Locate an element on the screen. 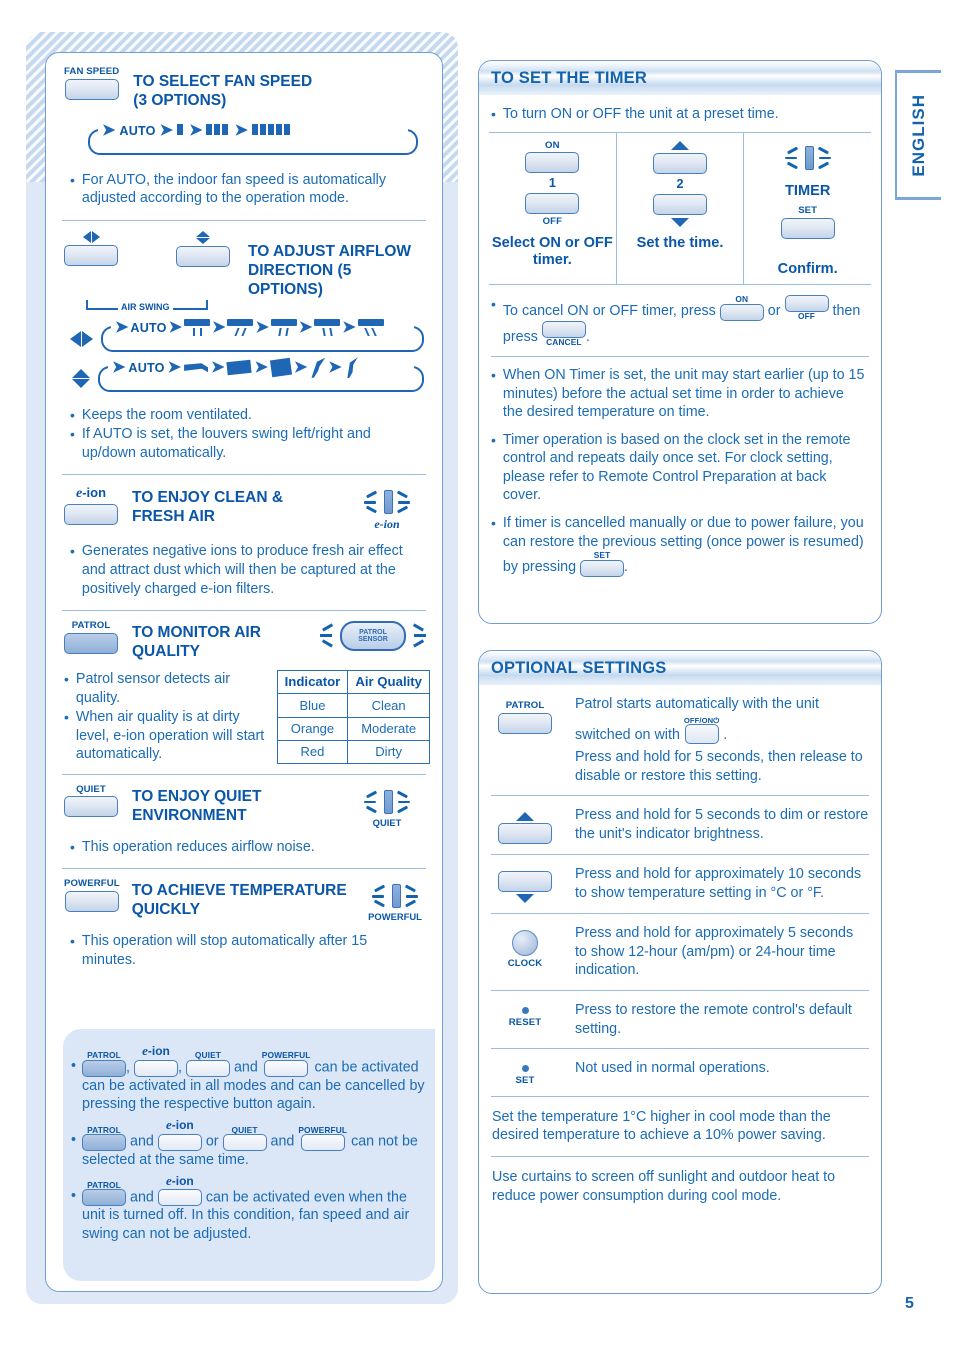 The image size is (954, 1354). table-row: Orange Moderate is located at coordinates (353, 728).